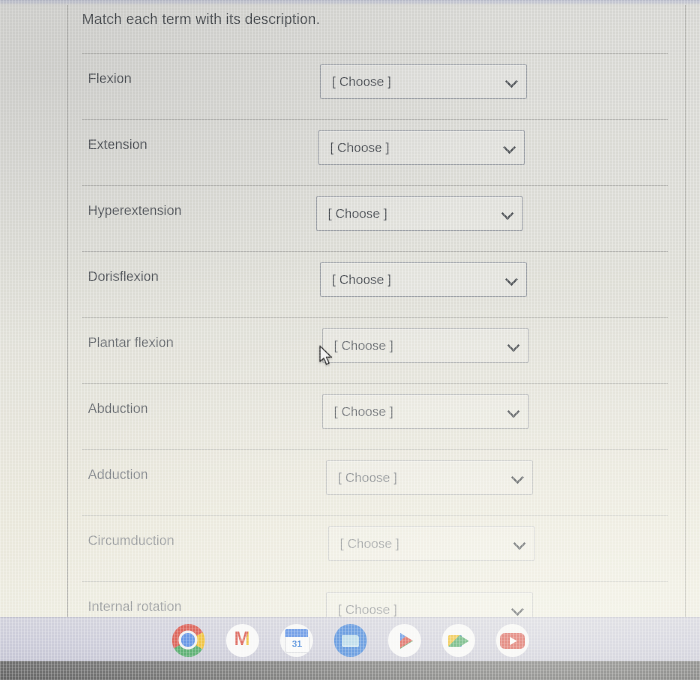  Describe the element at coordinates (131, 342) in the screenshot. I see `term-label: Plantar flexion` at that location.